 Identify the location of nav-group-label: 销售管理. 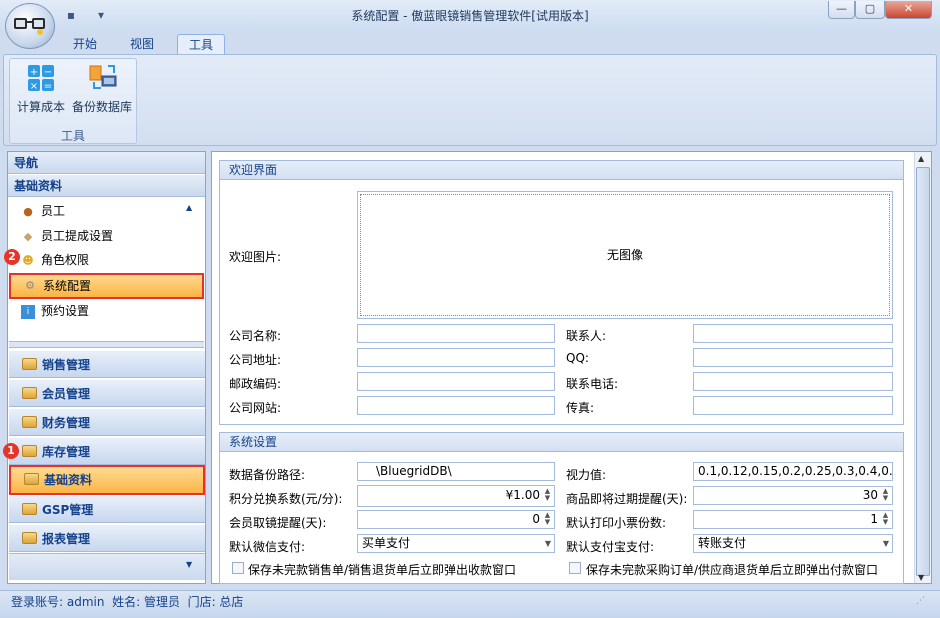
(66, 365).